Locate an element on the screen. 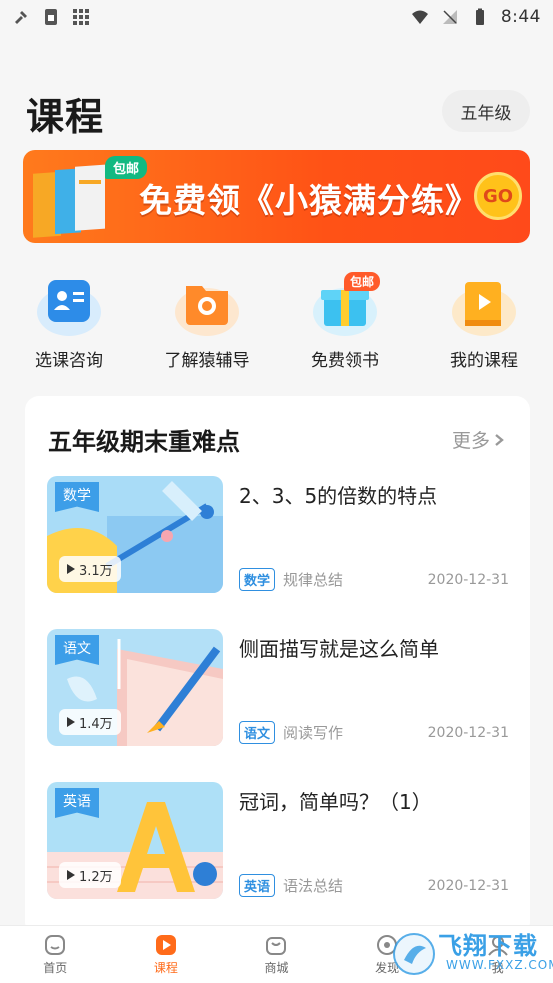  battery-icon is located at coordinates (479, 16).